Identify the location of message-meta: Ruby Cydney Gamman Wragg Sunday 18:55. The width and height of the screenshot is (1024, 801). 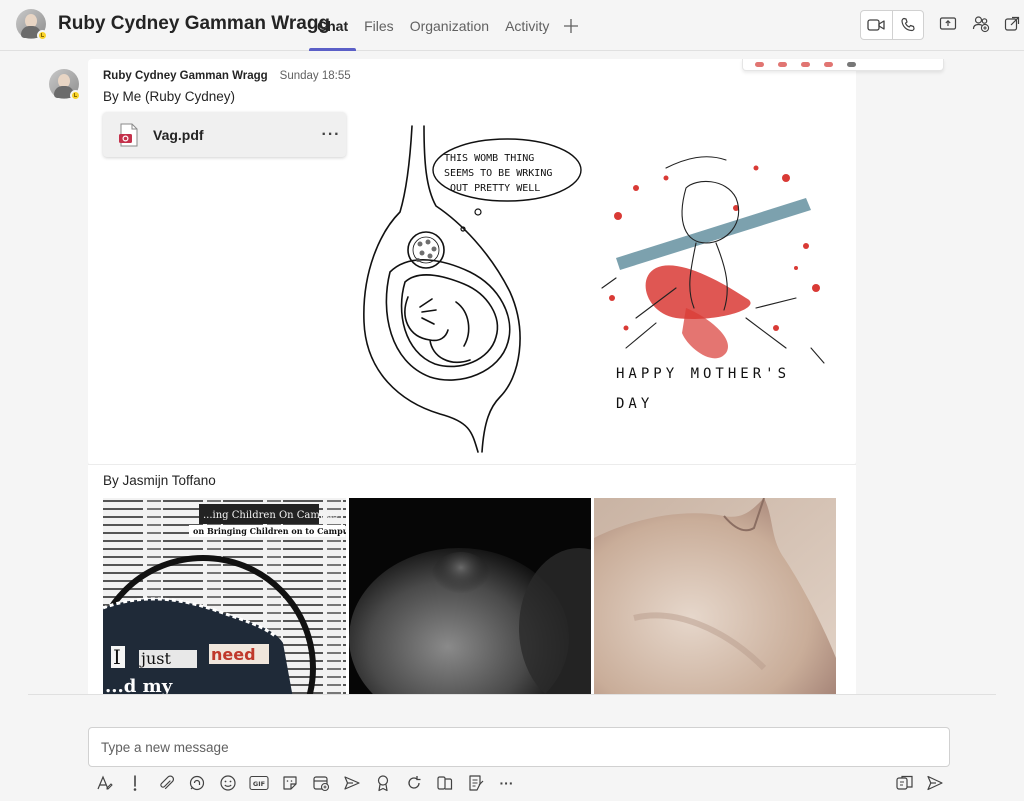
(227, 76).